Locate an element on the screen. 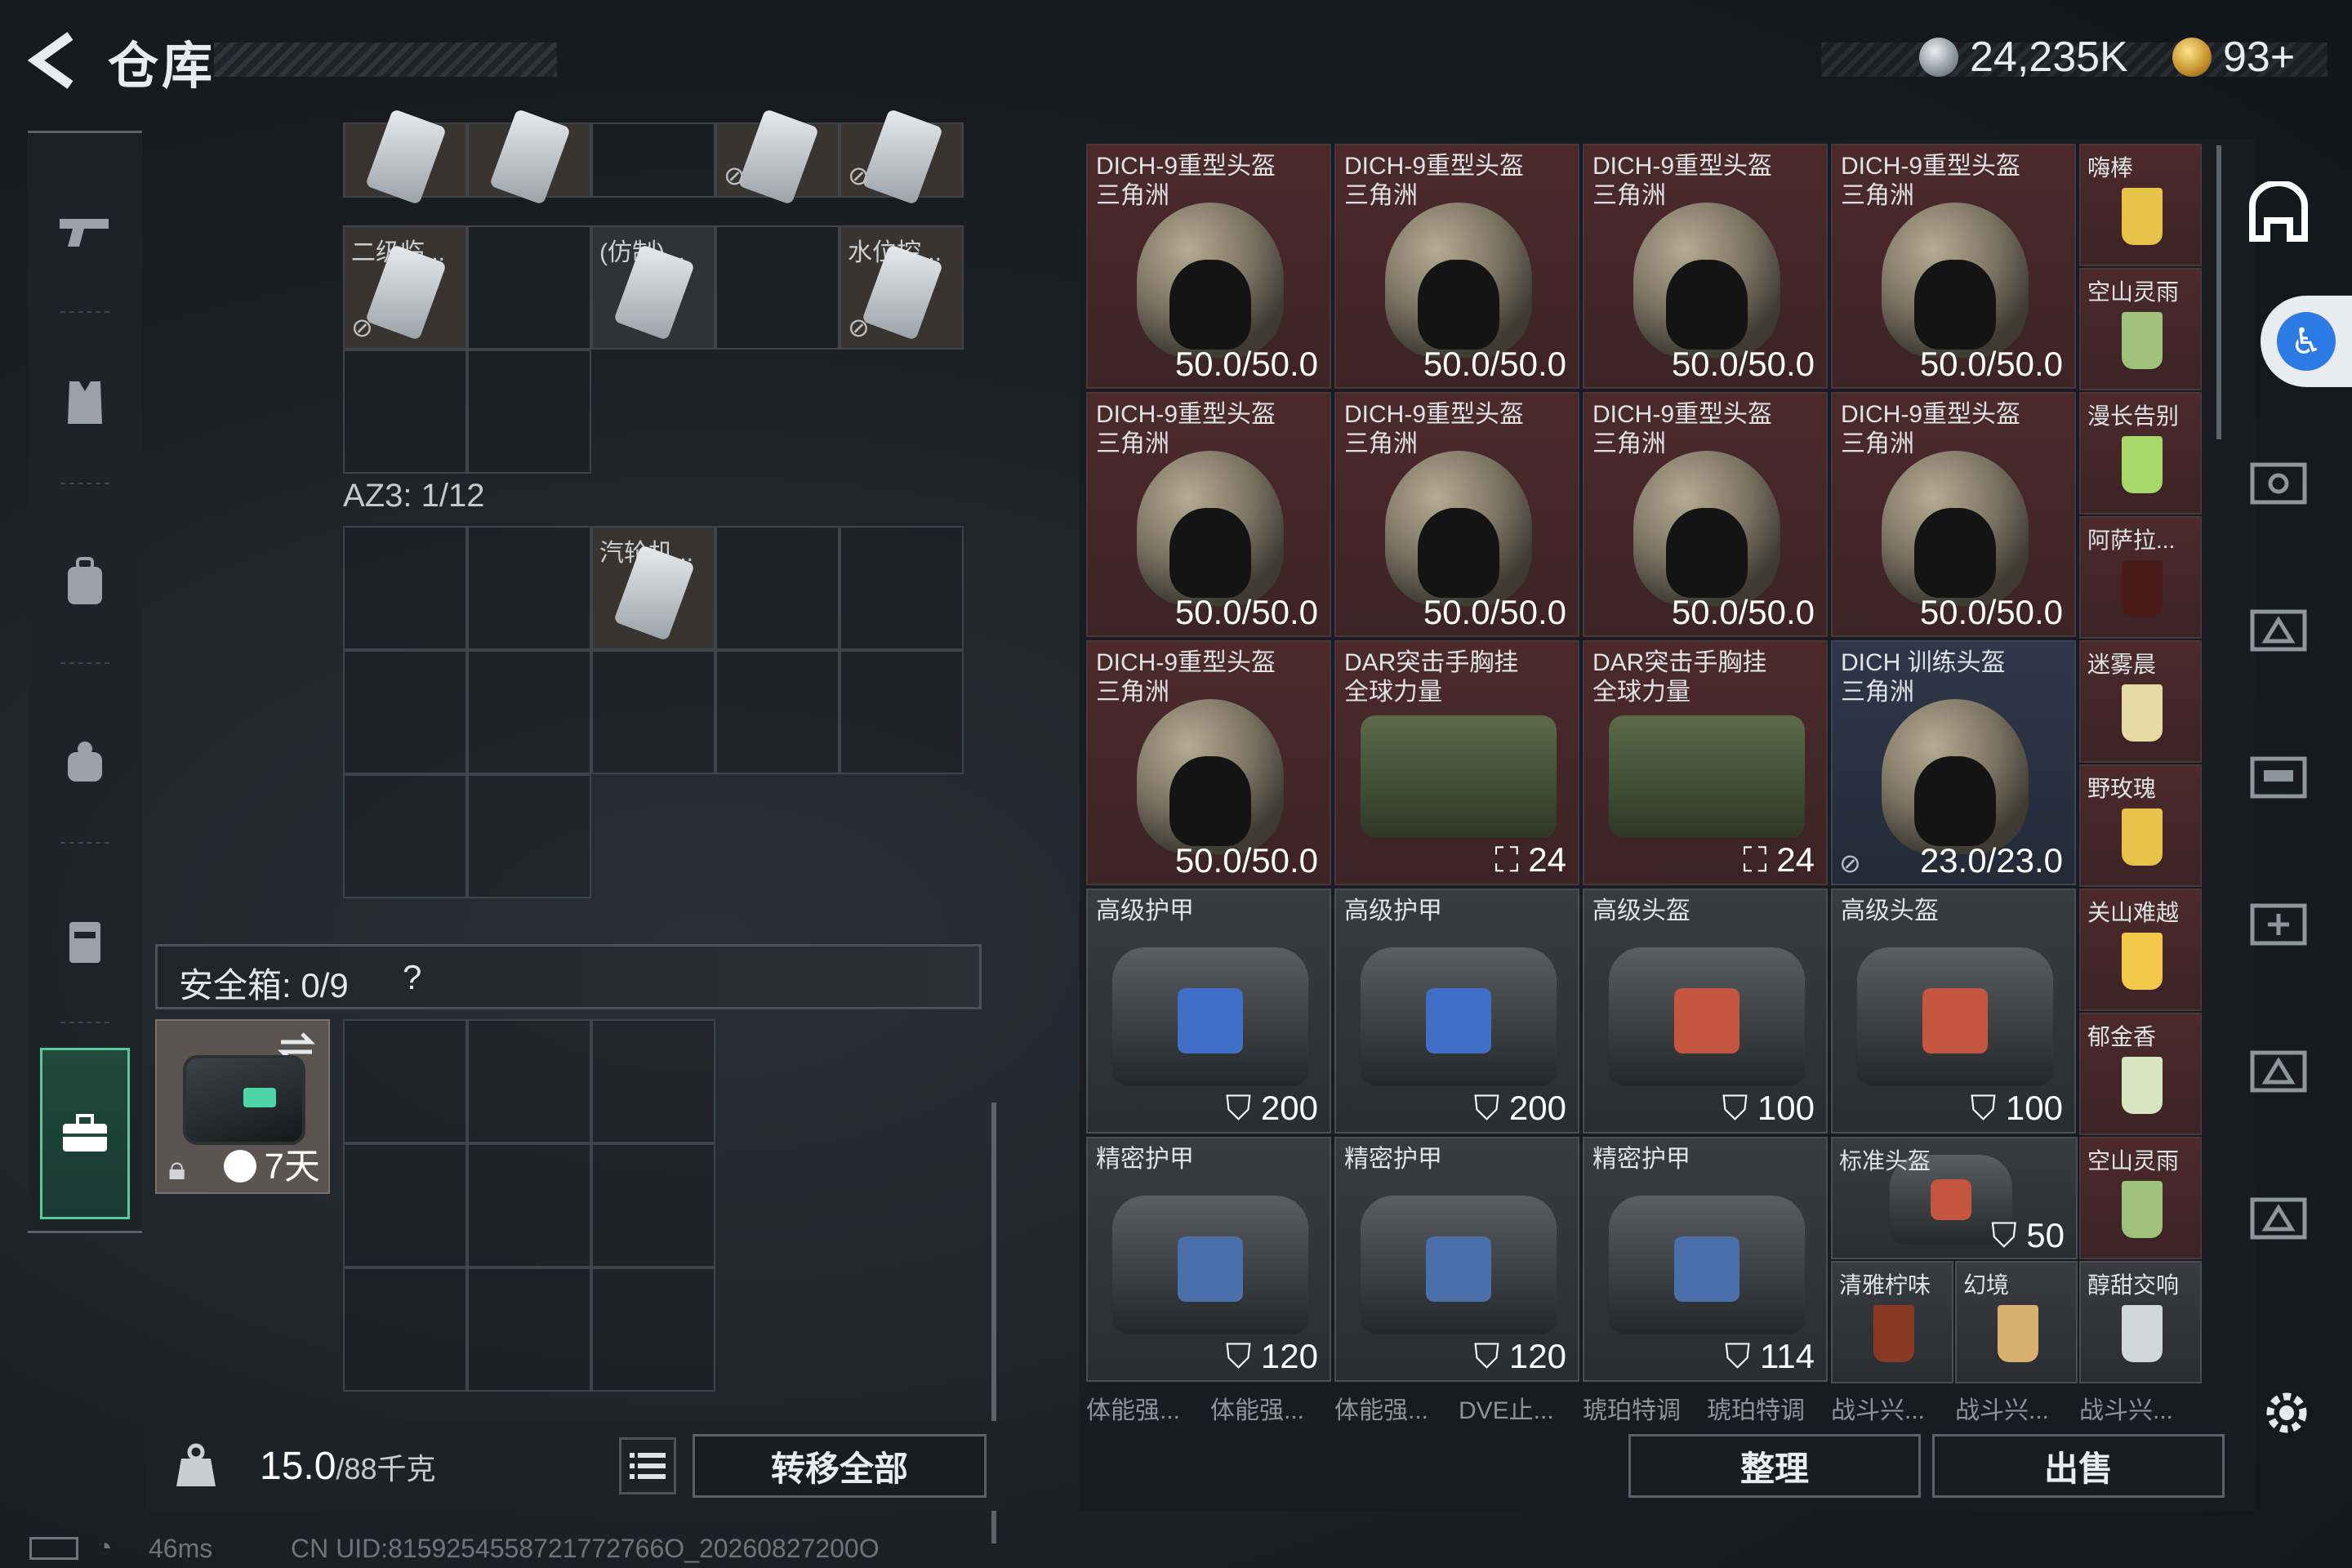 This screenshot has width=2352, height=1568. item-name: 醇甜交响 is located at coordinates (2133, 1285).